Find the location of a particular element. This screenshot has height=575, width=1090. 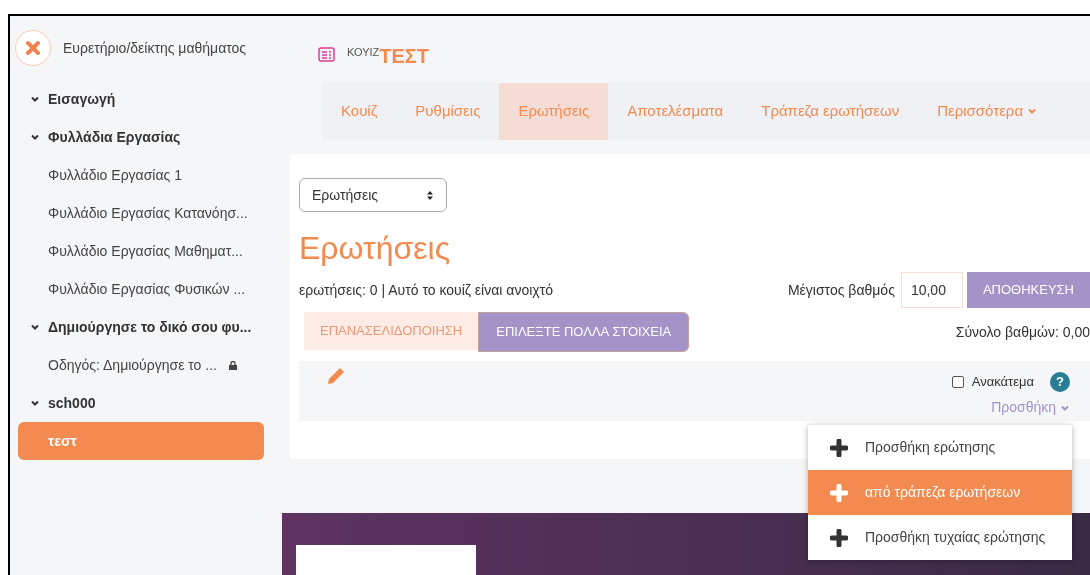

close-icon is located at coordinates (33, 48).